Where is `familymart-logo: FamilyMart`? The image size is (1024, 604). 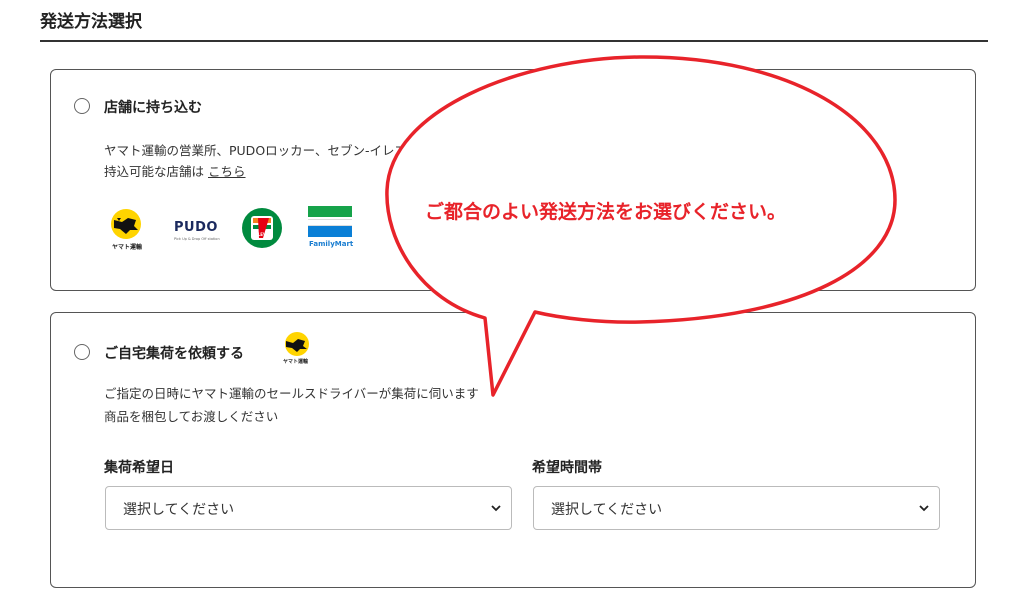
familymart-logo: FamilyMart is located at coordinates (331, 229).